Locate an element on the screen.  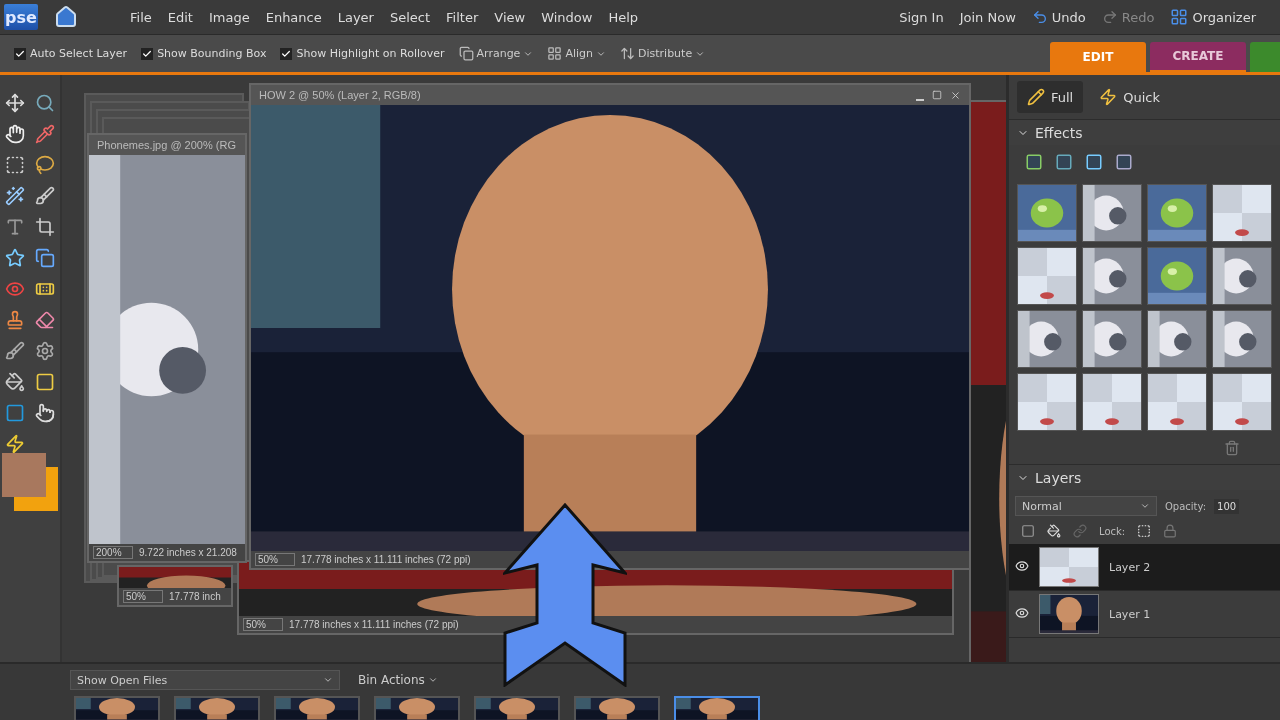
bin-filter-dropdown: Show Open Files is located at coordinates (205, 680).